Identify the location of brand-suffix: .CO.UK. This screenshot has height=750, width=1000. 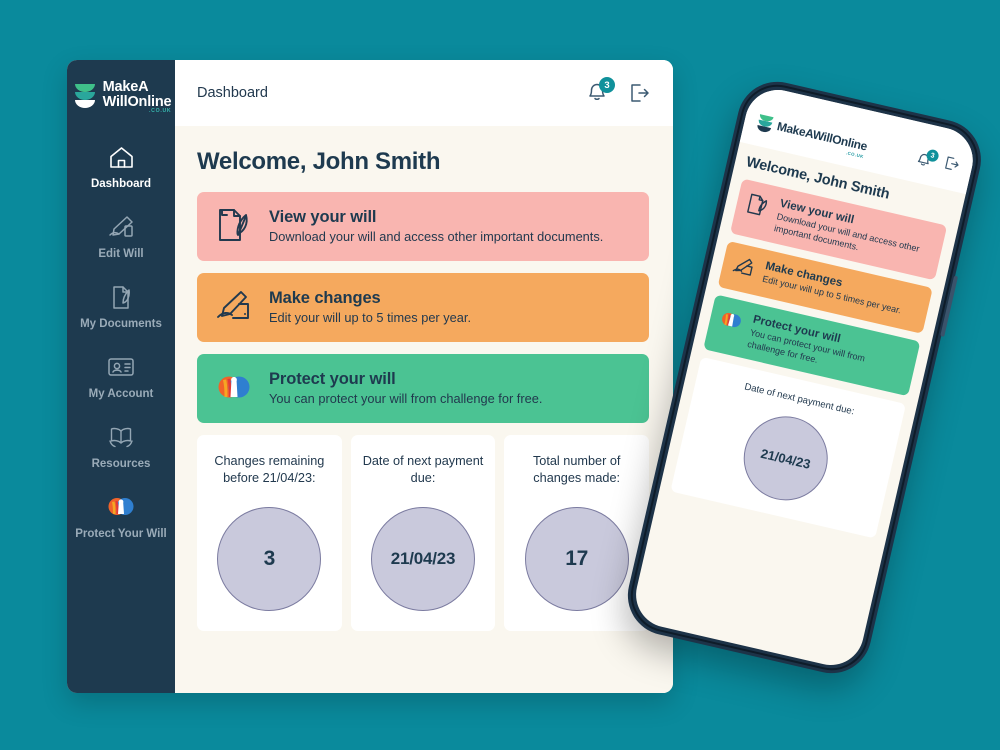
(160, 111).